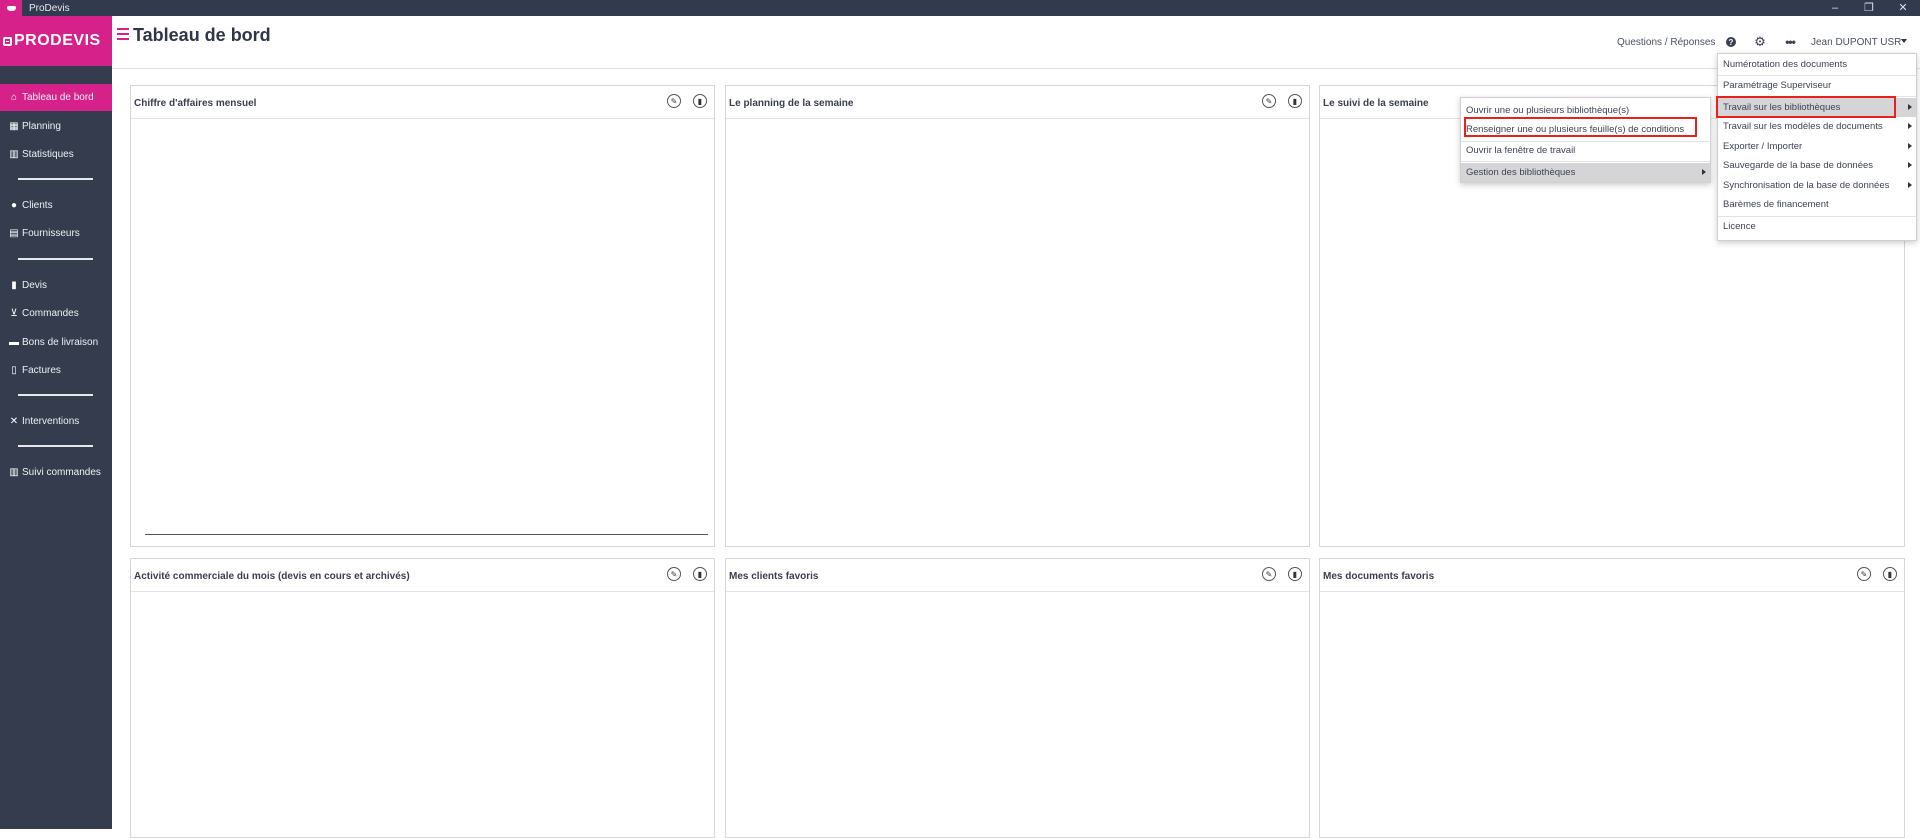  What do you see at coordinates (1856, 42) in the screenshot?
I see `user-menu: Jean DUPONT USR` at bounding box center [1856, 42].